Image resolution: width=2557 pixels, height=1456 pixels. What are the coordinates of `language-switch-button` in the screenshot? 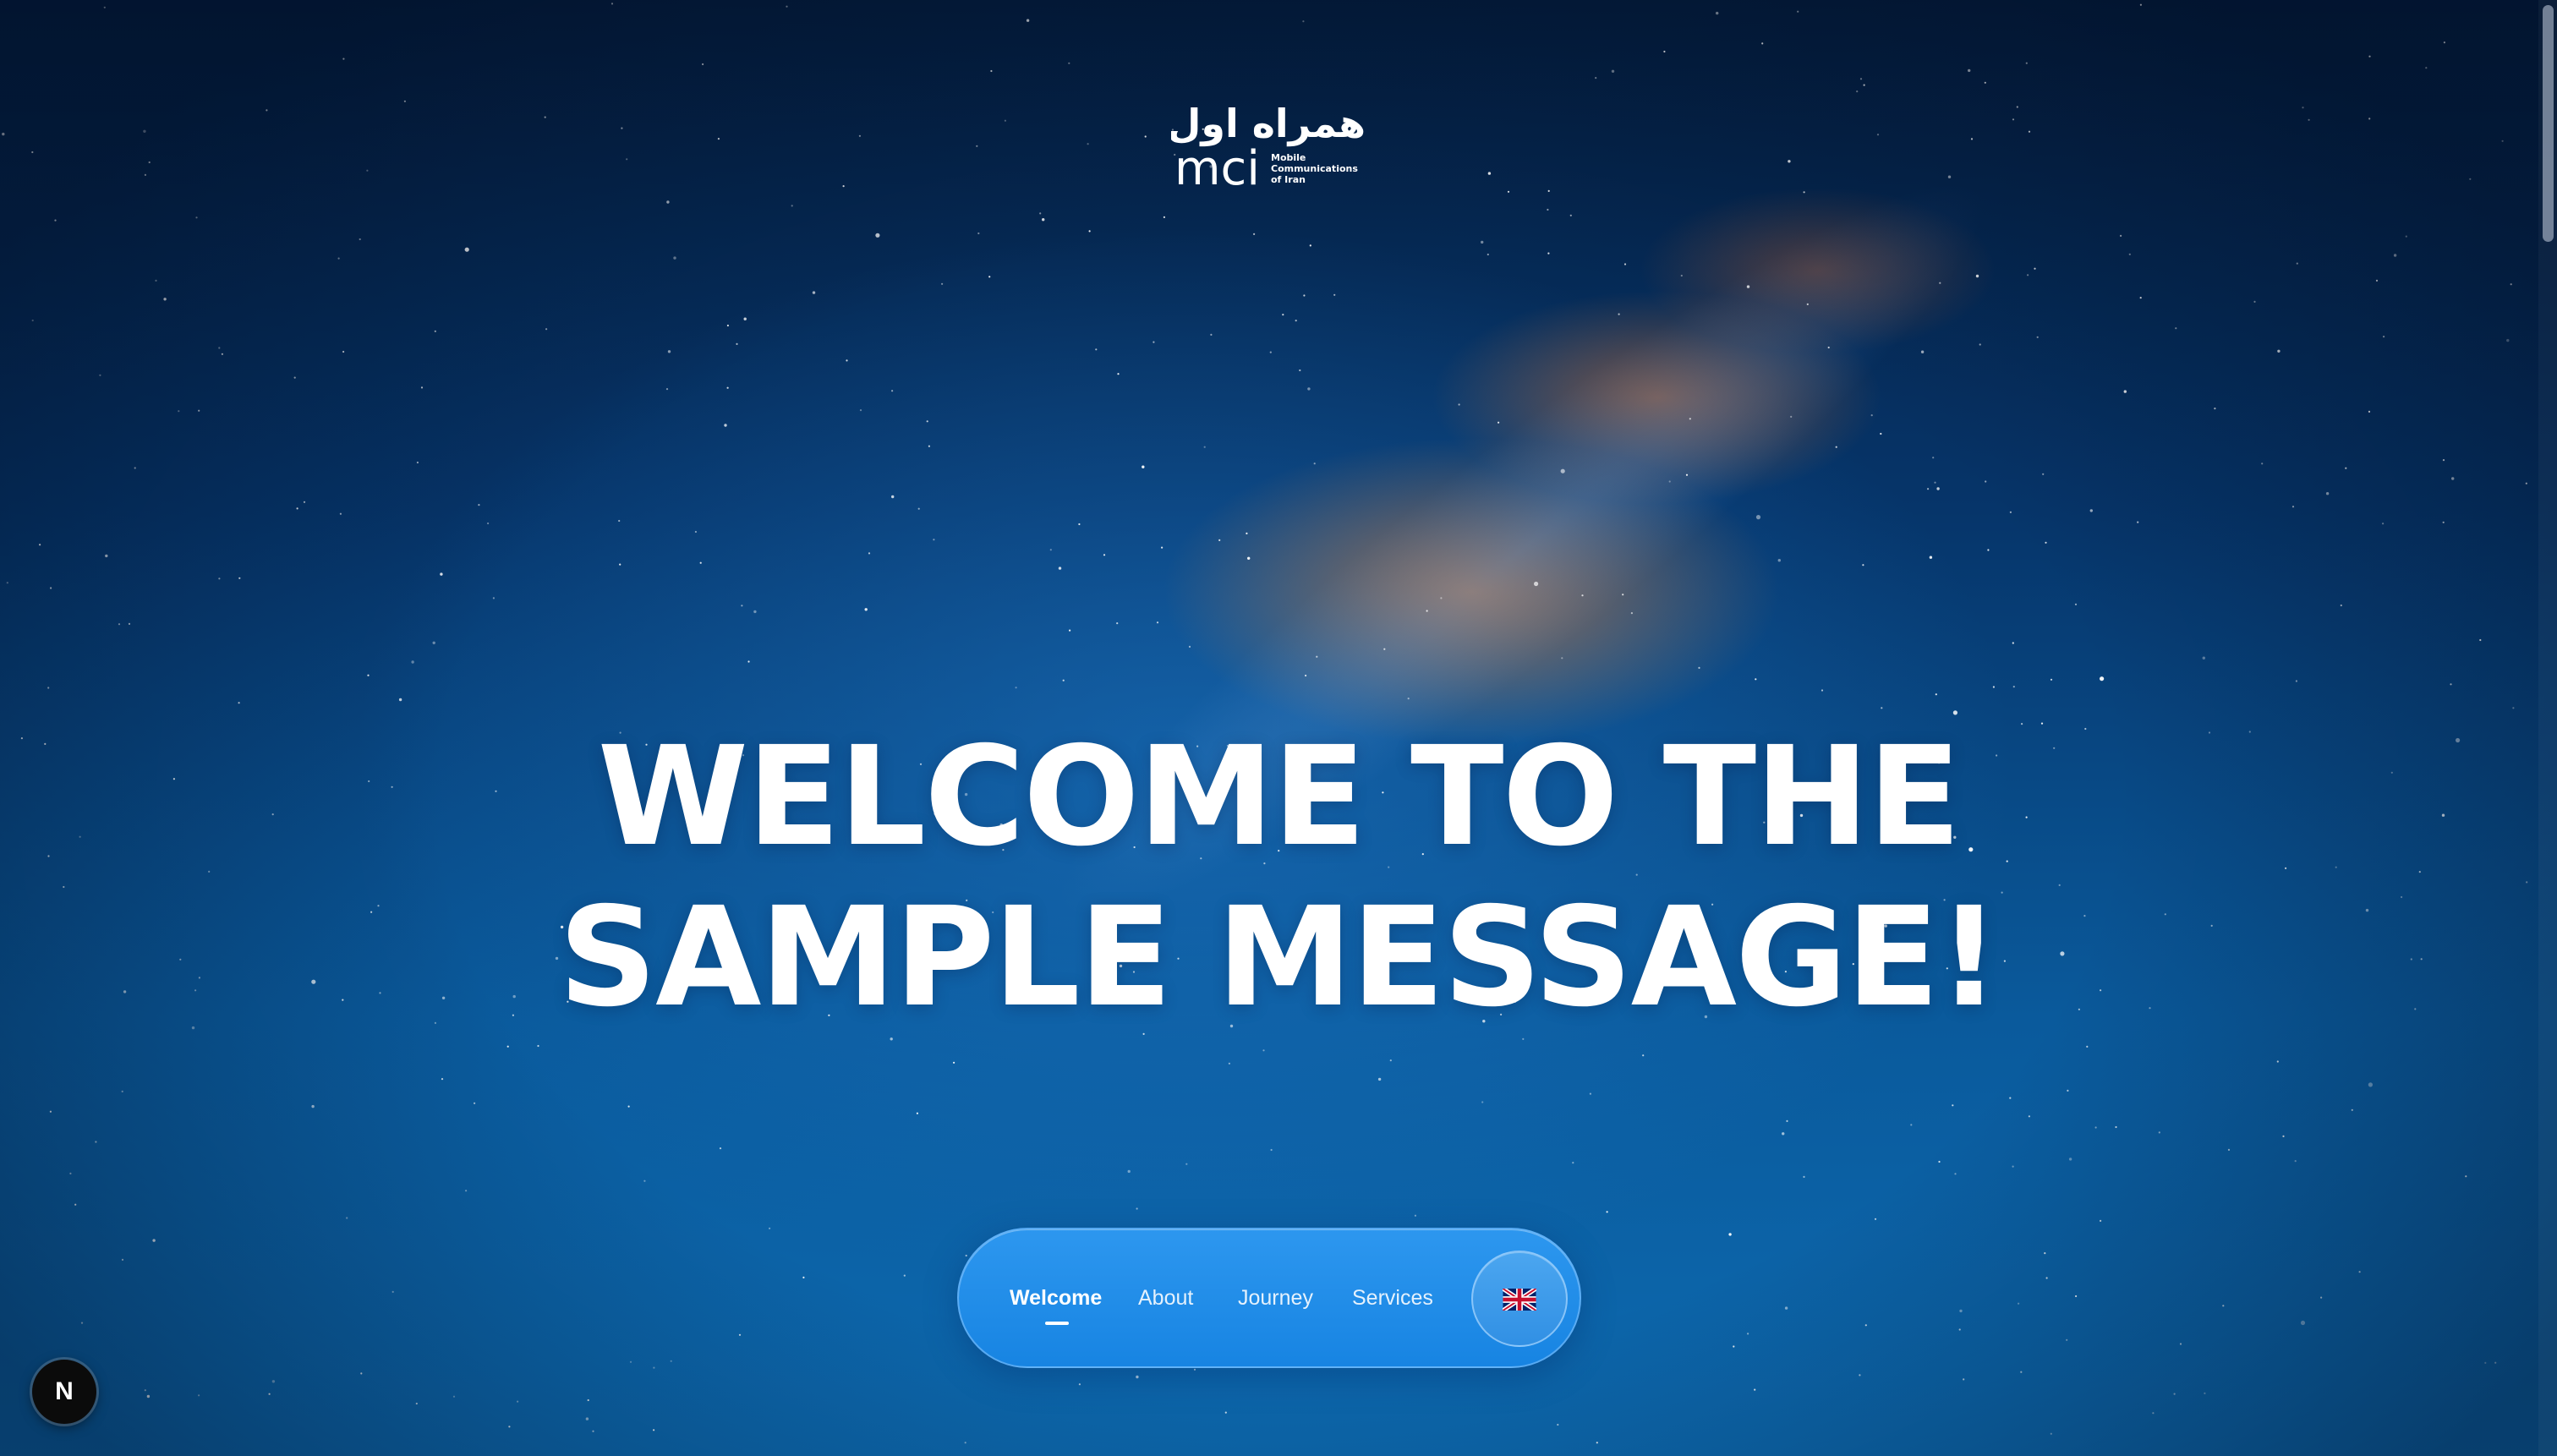 It's located at (1519, 1299).